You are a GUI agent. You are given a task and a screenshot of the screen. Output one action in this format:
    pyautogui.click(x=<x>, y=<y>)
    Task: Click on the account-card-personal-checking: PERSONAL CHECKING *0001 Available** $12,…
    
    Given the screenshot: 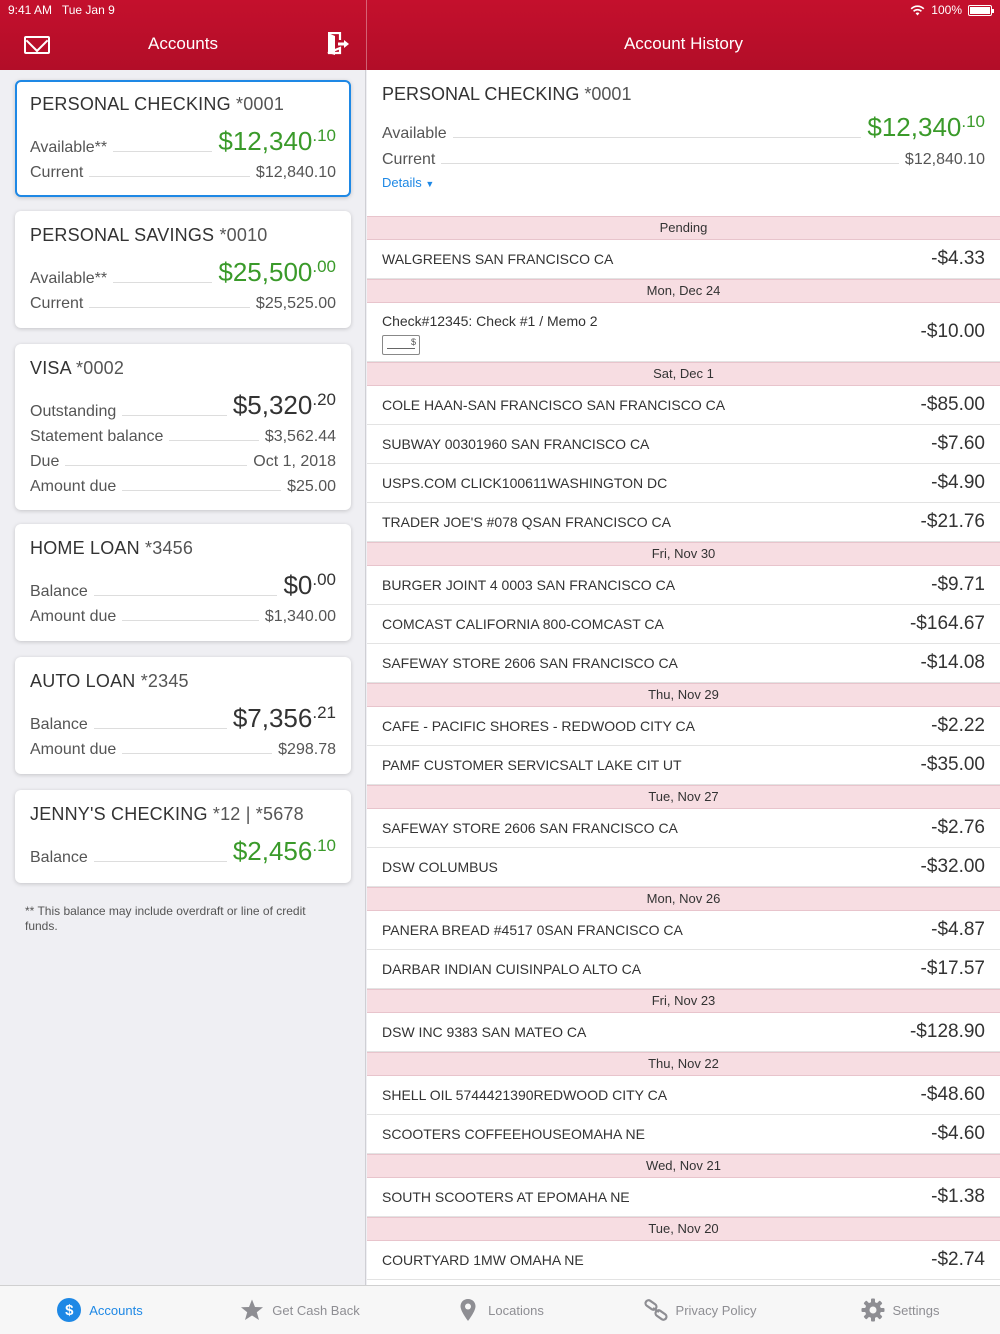 What is the action you would take?
    pyautogui.click(x=183, y=138)
    